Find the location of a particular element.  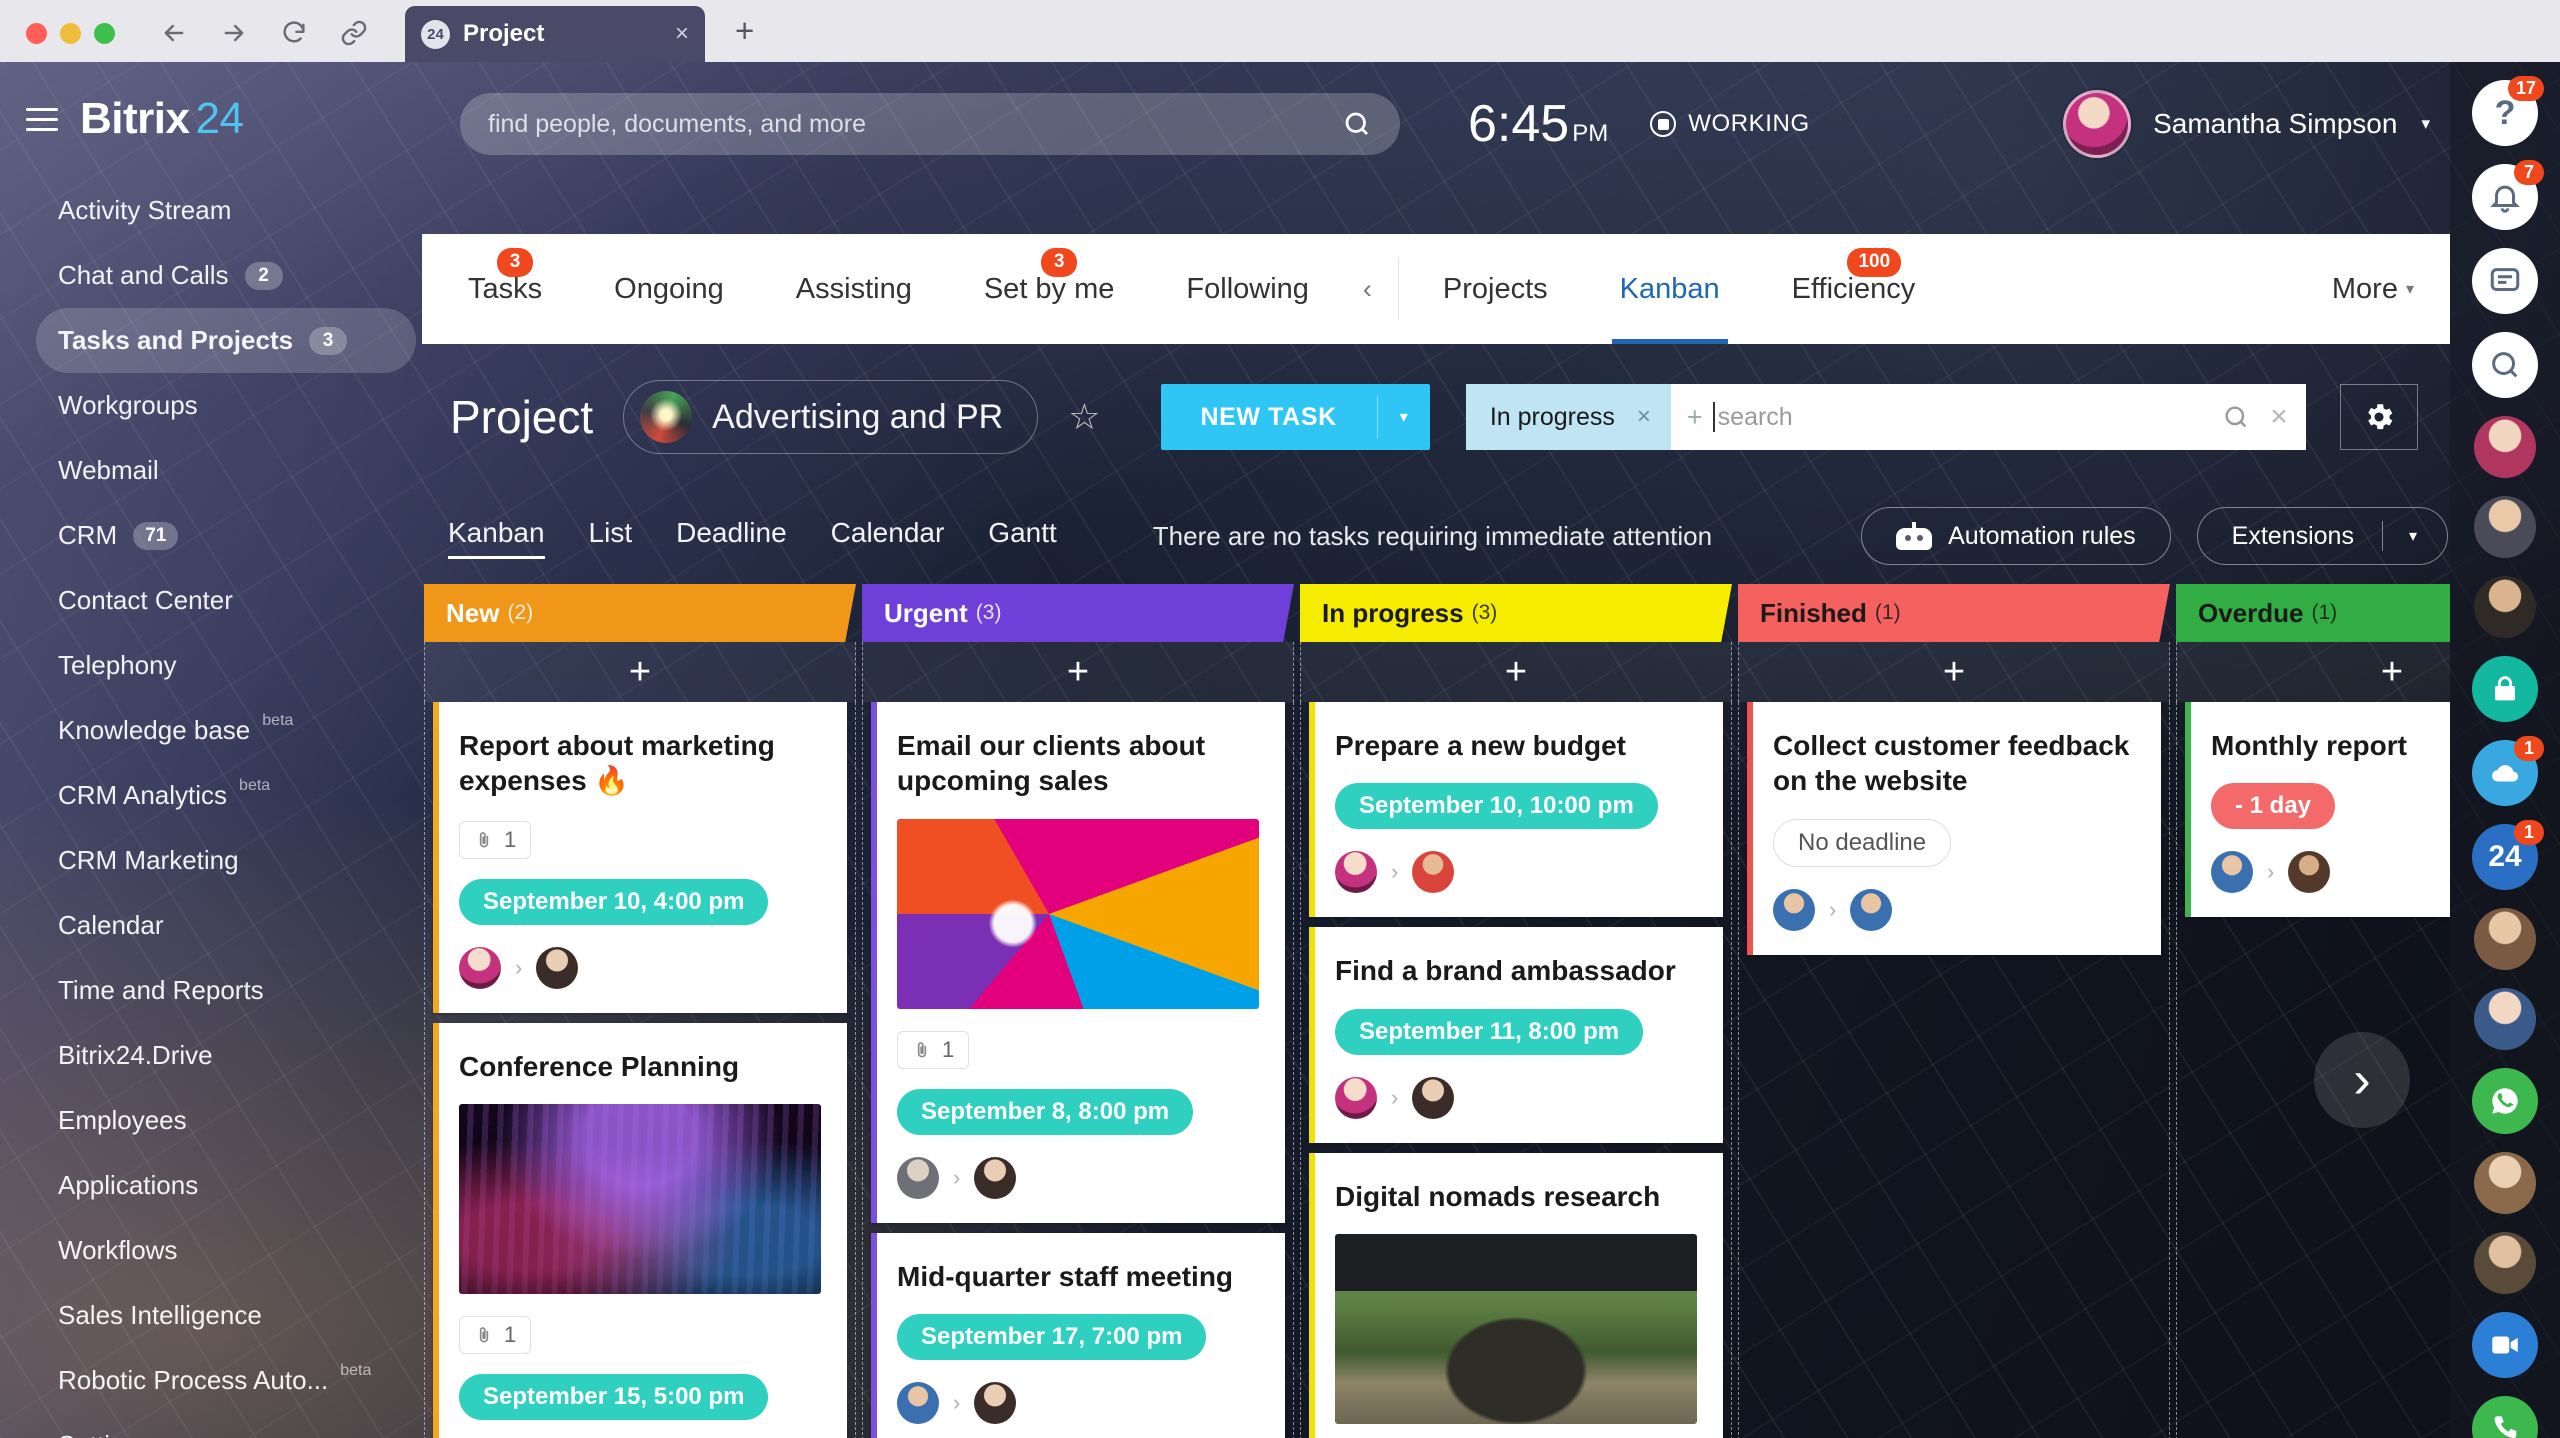

sidebar-item-crm-marketing: CRM Marketing is located at coordinates (210, 860).